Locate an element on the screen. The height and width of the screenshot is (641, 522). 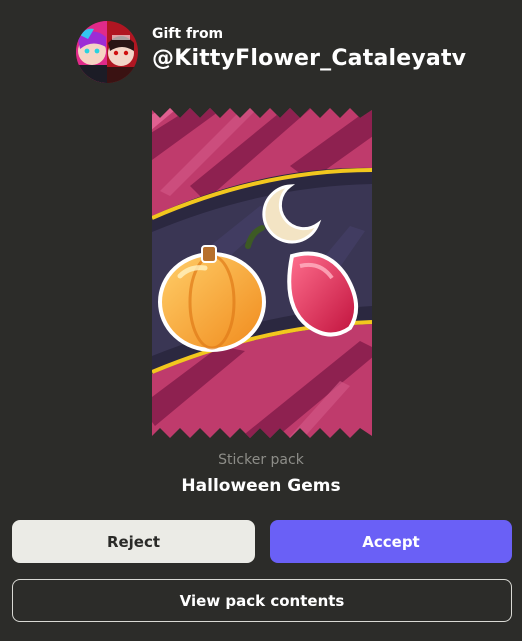
gift-header: Gift from @KittyFlower_Cataleyatv is located at coordinates (271, 52).